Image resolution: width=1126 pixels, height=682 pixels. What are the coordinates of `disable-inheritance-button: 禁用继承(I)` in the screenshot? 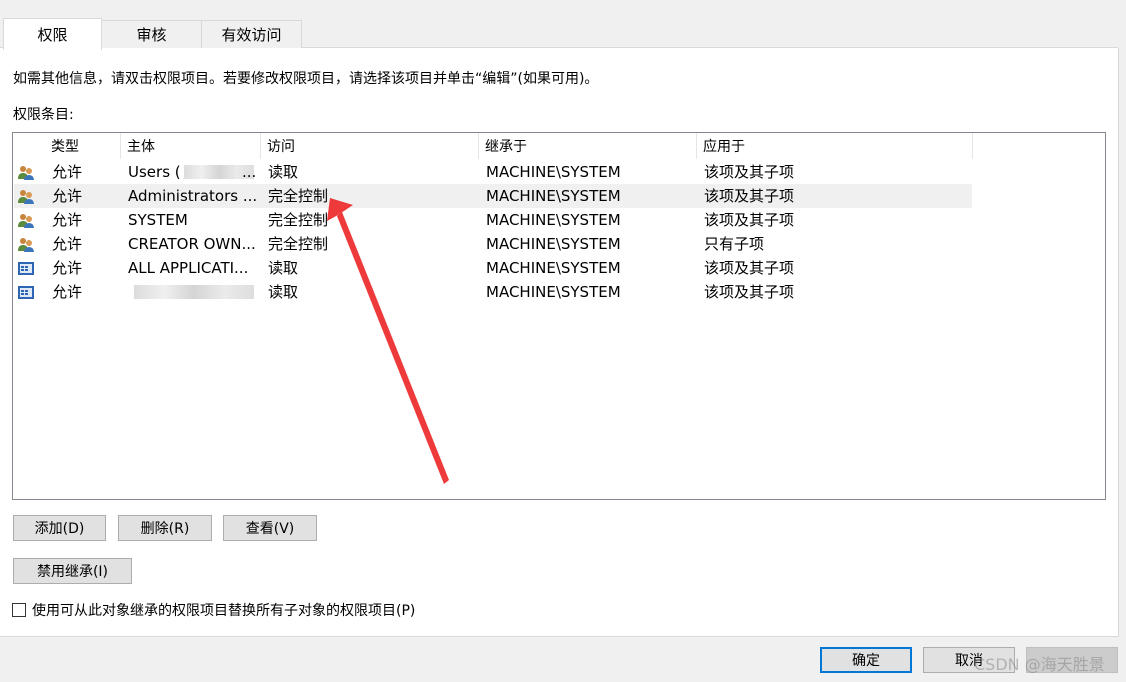 It's located at (72, 571).